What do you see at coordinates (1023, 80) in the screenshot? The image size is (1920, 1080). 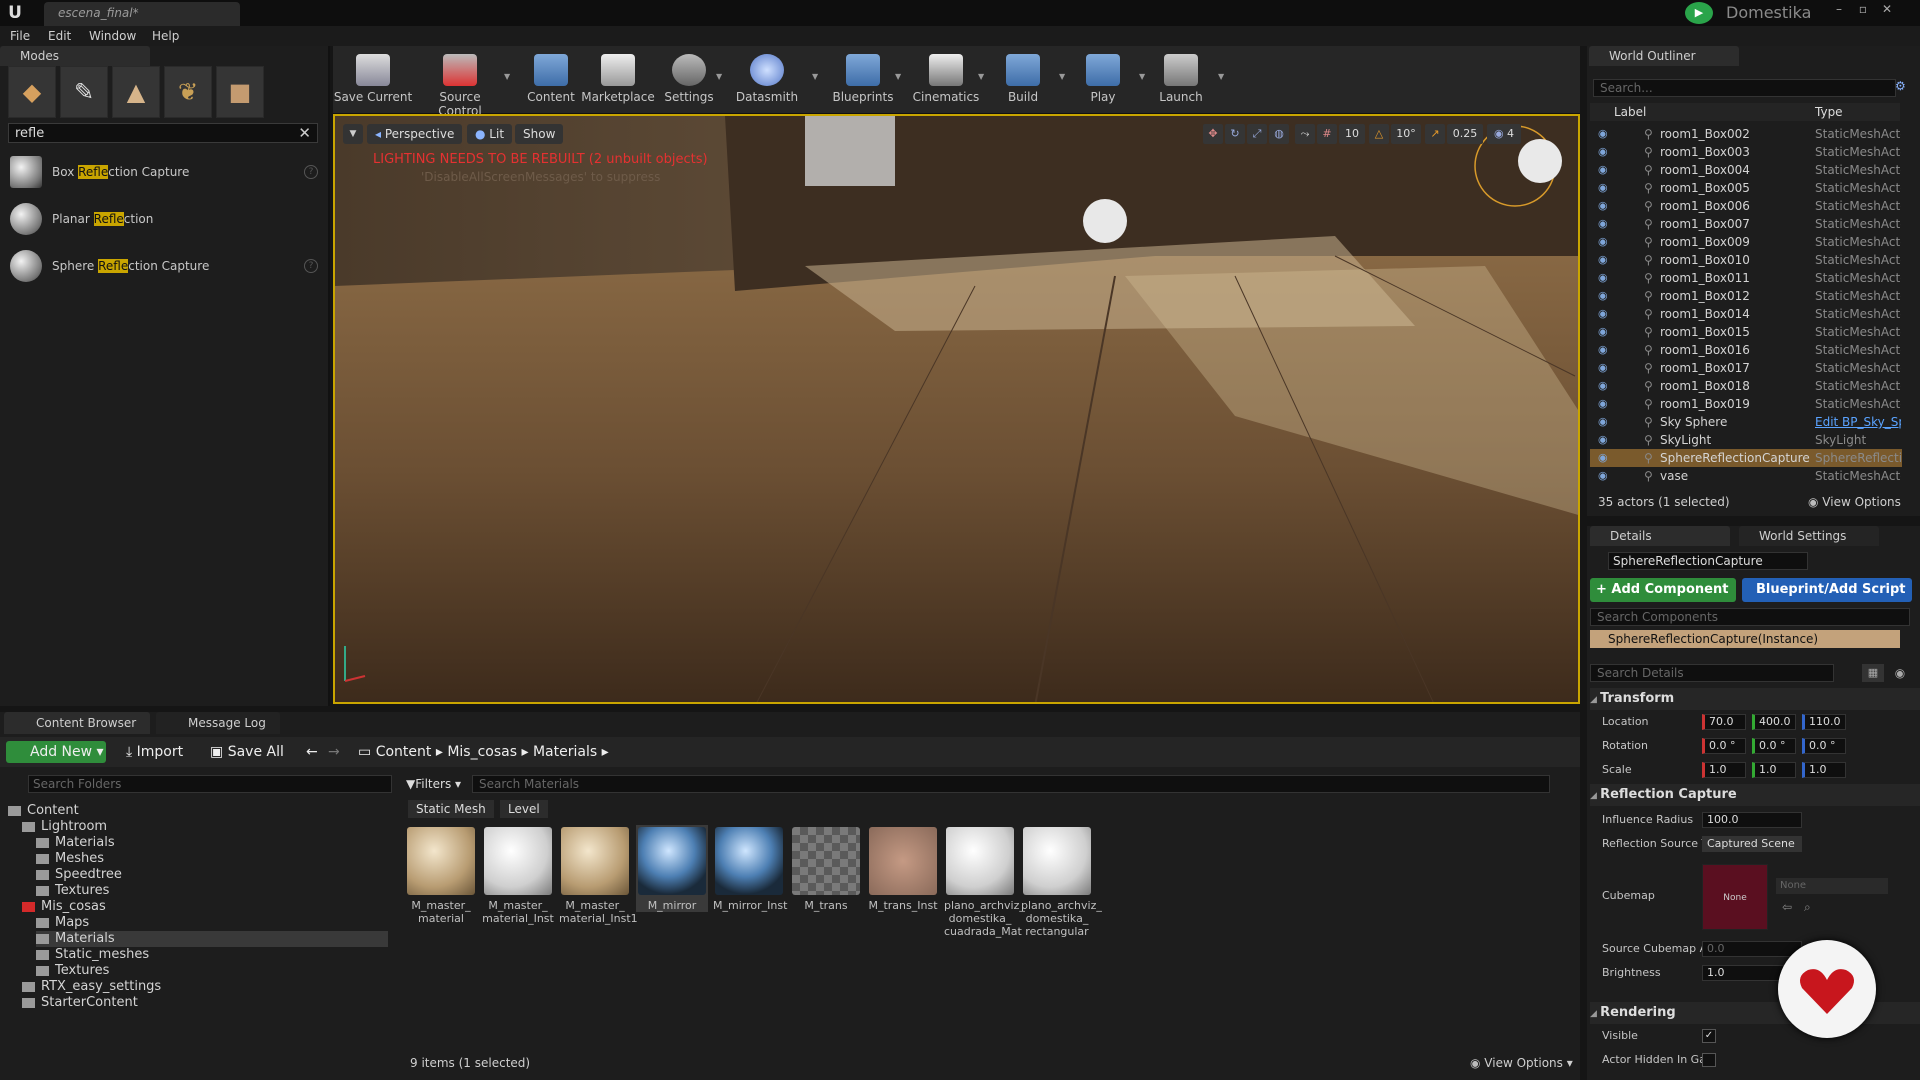 I see `build-button: Build` at bounding box center [1023, 80].